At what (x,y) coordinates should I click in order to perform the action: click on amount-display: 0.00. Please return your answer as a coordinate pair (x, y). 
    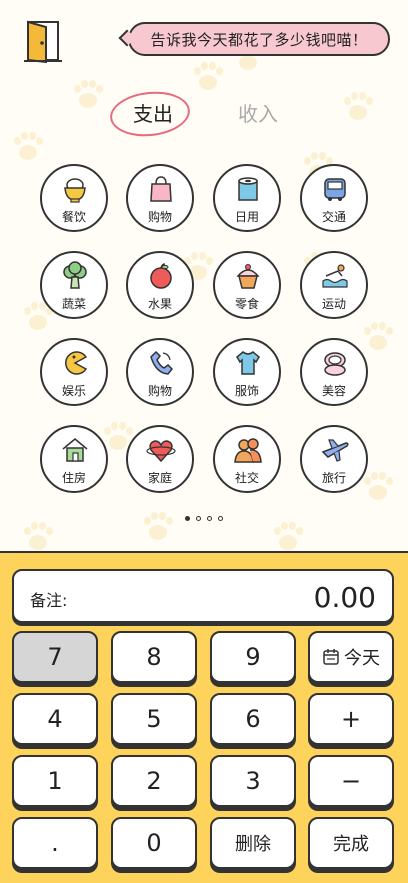
    Looking at the image, I should click on (344, 597).